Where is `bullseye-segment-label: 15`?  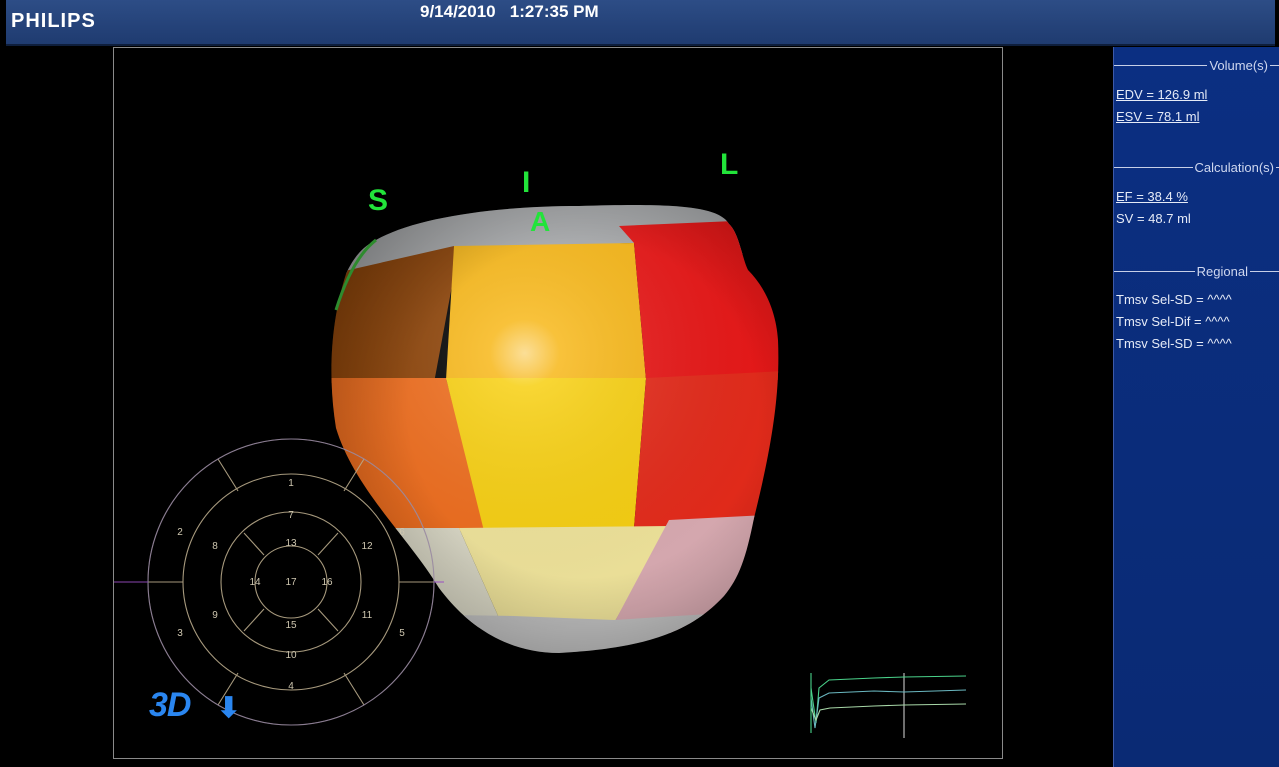
bullseye-segment-label: 15 is located at coordinates (291, 625).